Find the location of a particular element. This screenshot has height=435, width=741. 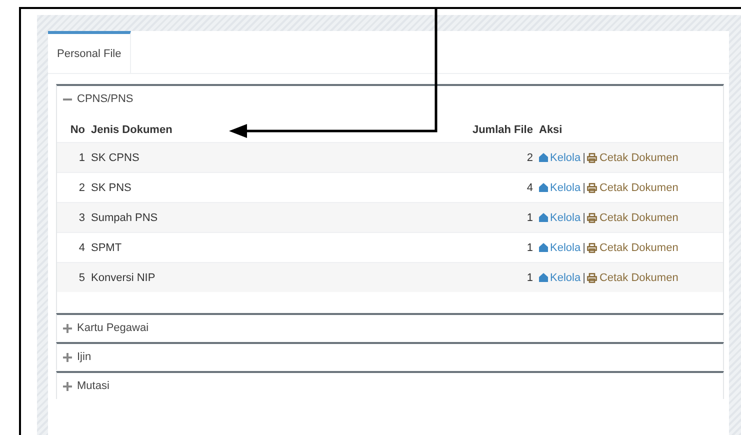

document-name: SK PNS is located at coordinates (111, 188).